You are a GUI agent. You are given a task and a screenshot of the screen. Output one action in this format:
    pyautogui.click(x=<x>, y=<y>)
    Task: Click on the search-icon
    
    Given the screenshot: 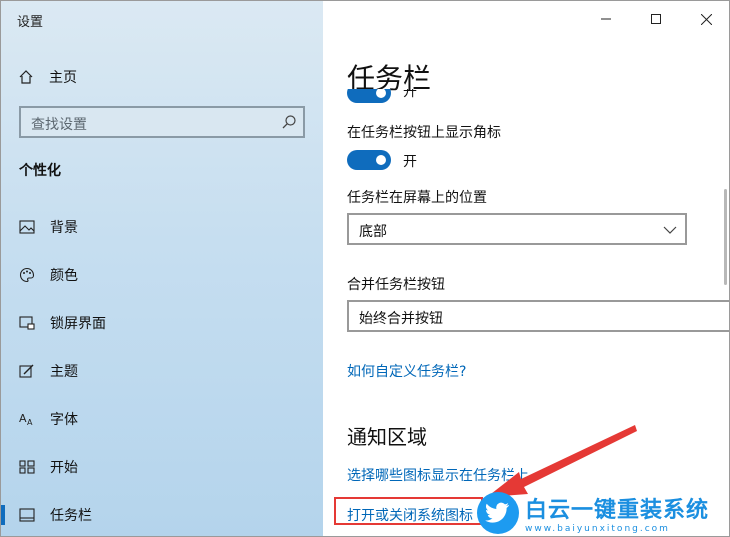 What is the action you would take?
    pyautogui.click(x=289, y=122)
    